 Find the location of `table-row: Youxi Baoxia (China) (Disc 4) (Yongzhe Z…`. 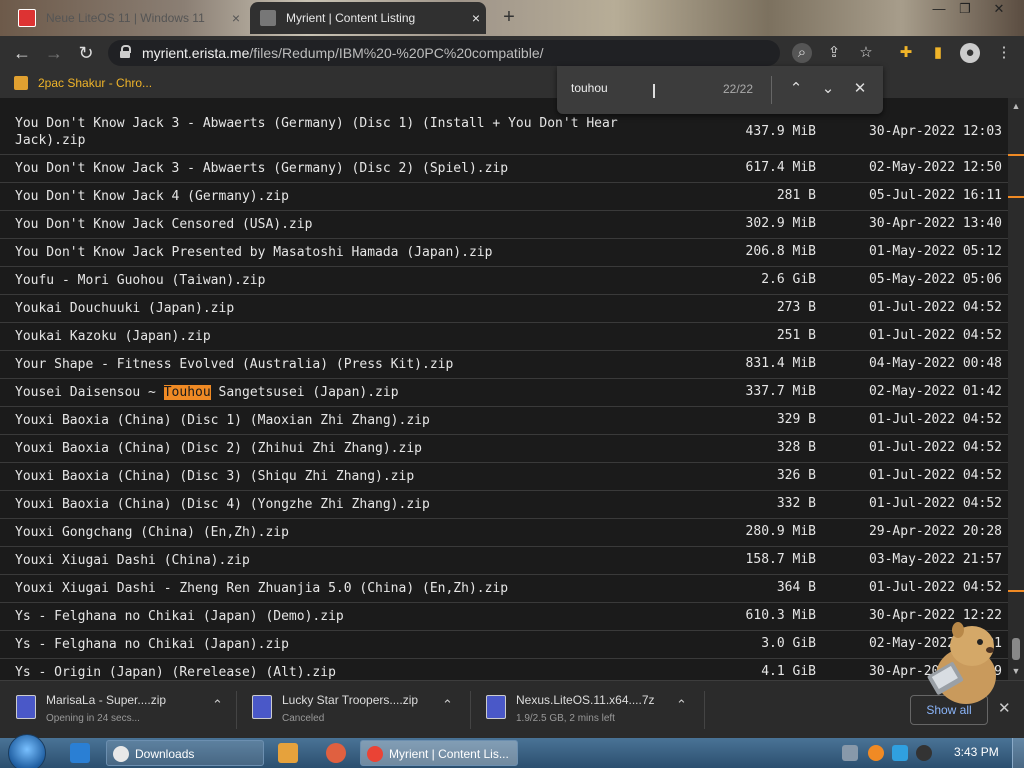

table-row: Youxi Baoxia (China) (Disc 4) (Yongzhe Z… is located at coordinates (504, 504).